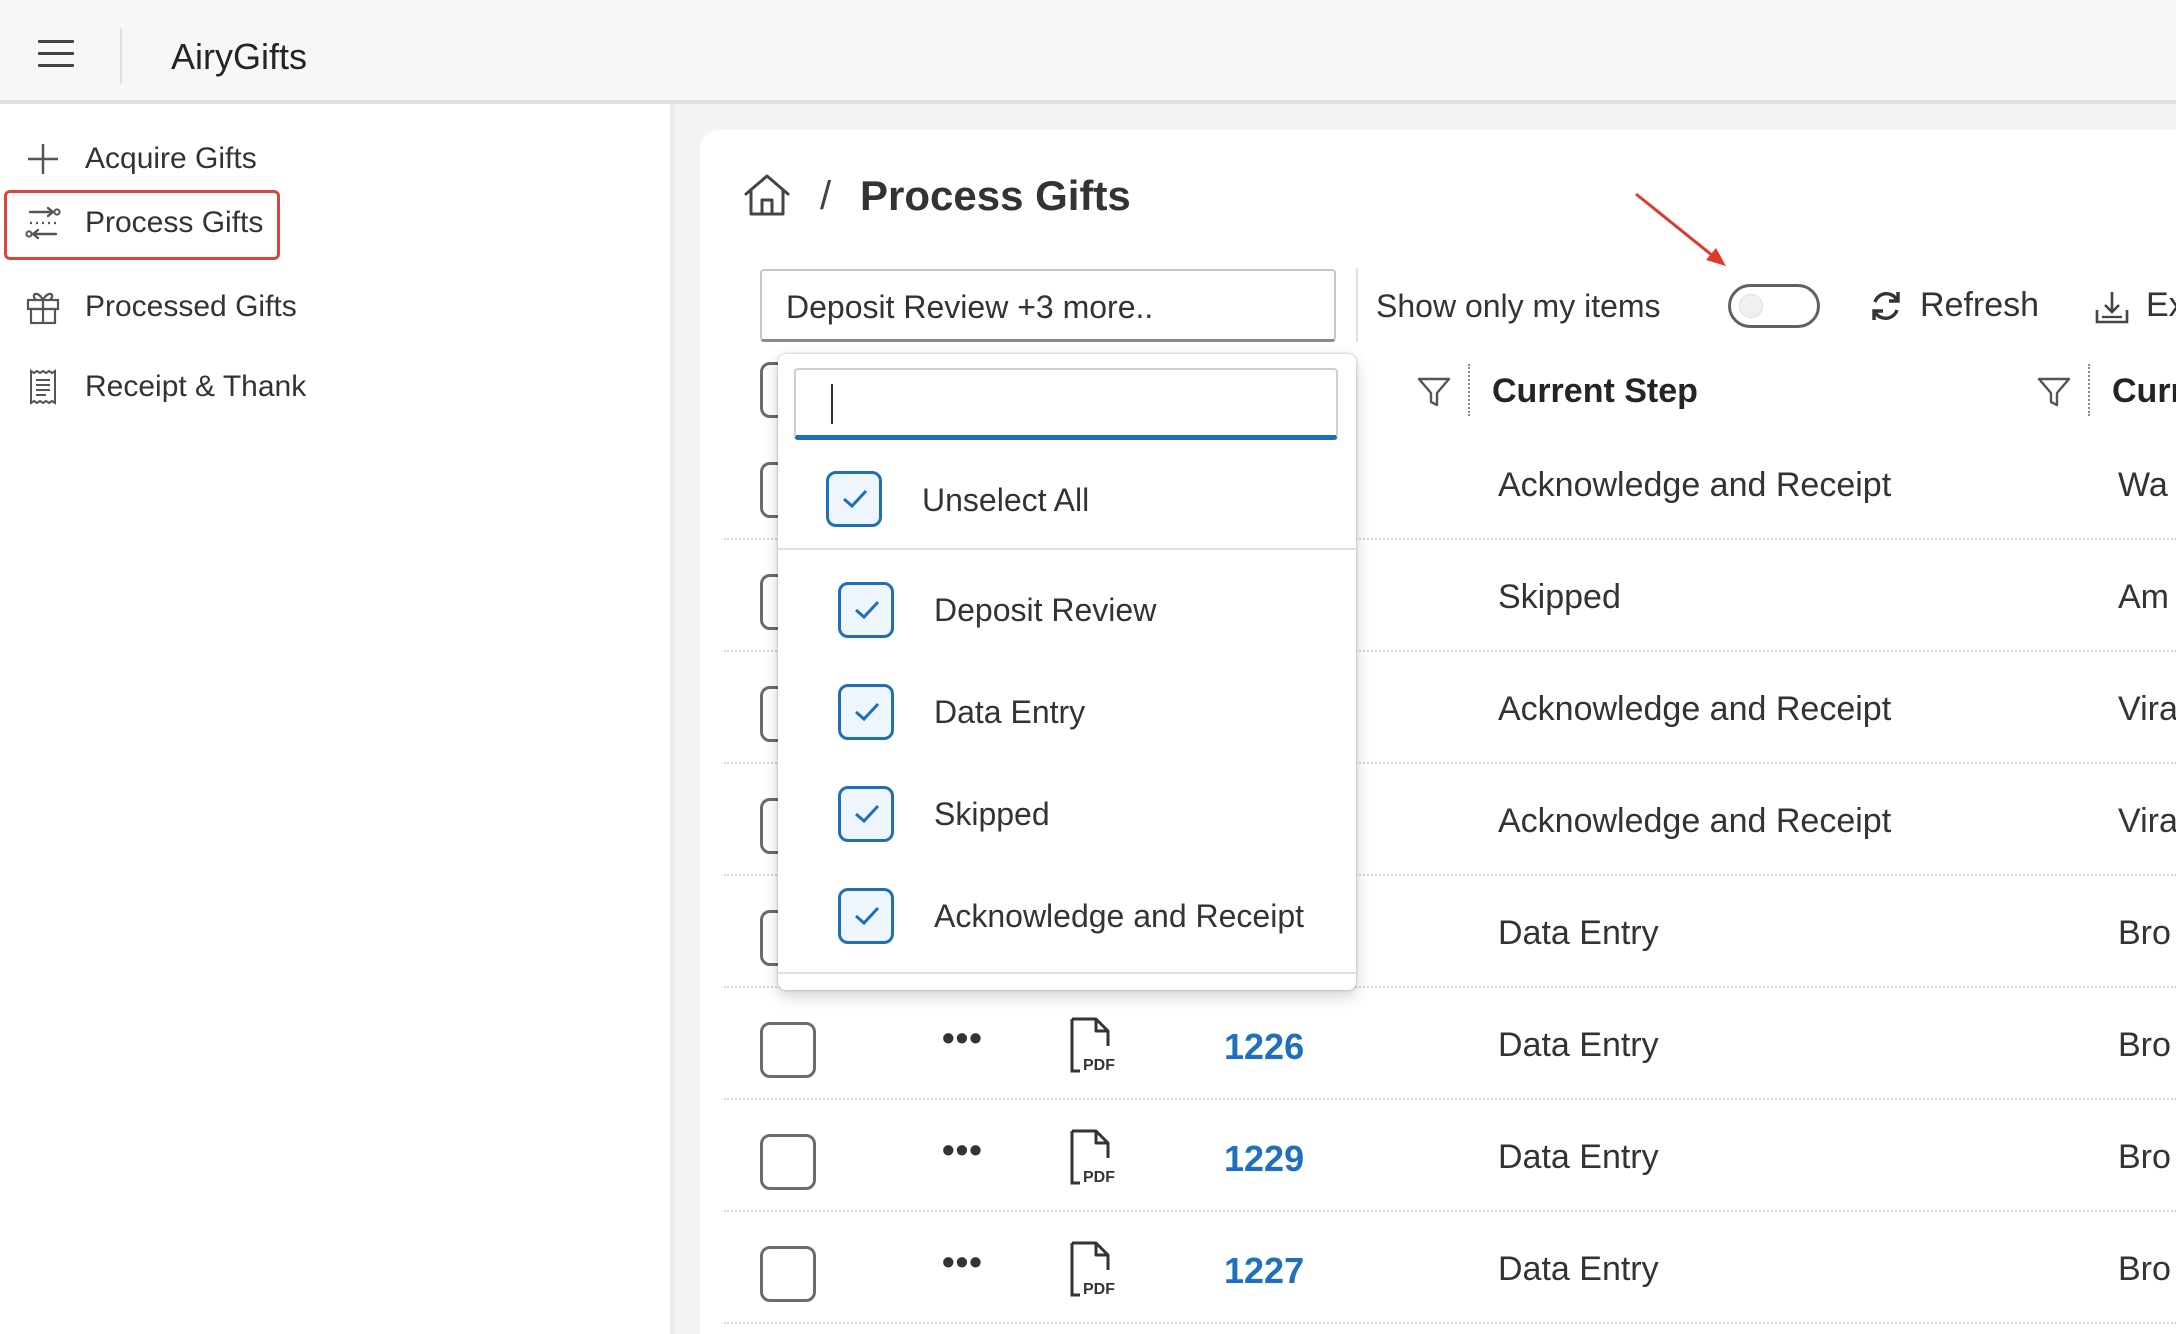 The image size is (2176, 1334). I want to click on sidebar-item-label: Acquire Gifts, so click(171, 158).